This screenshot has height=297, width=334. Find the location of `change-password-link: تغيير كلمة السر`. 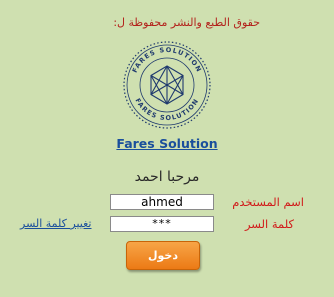

change-password-link: تغيير كلمة السر is located at coordinates (56, 223).